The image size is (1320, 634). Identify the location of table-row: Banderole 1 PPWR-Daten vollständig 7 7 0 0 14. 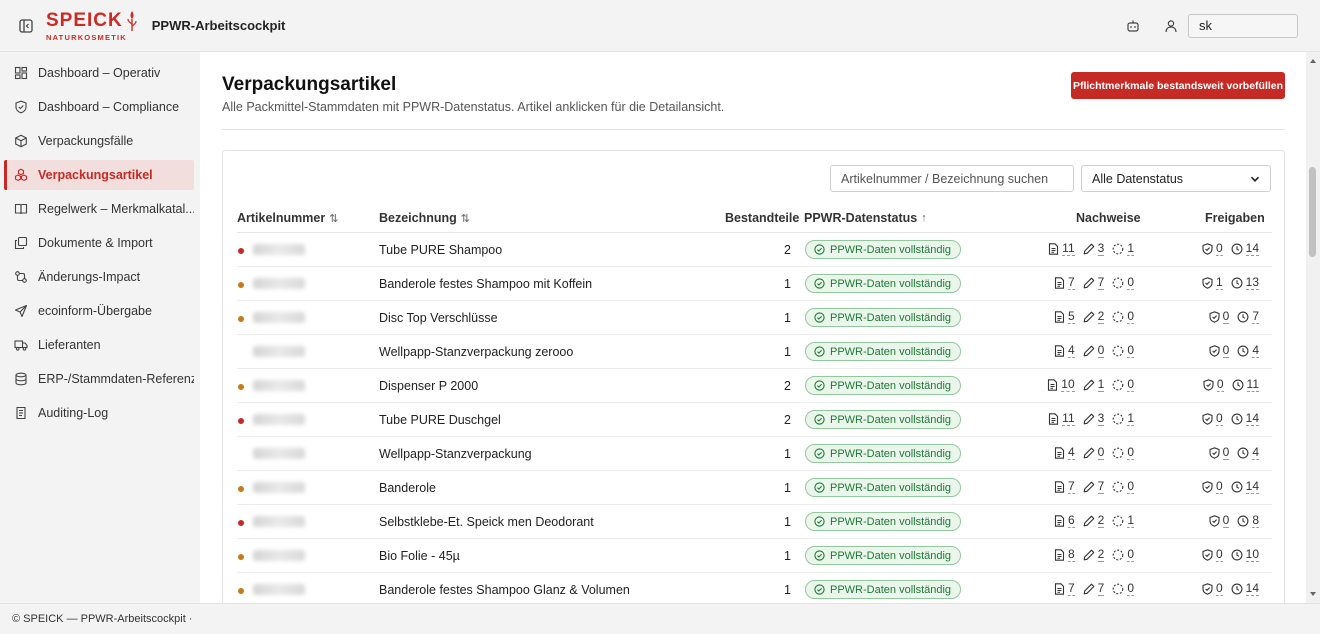
(754, 488).